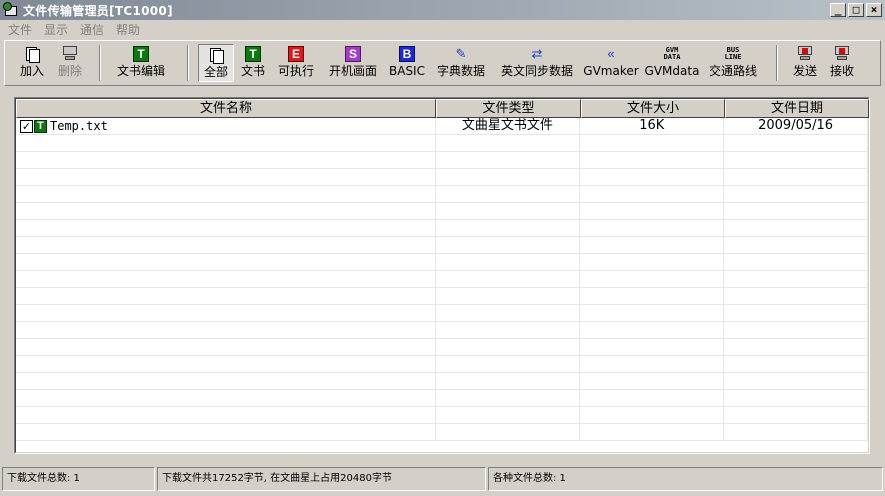  What do you see at coordinates (216, 63) in the screenshot?
I see `filter-all-button: 全部` at bounding box center [216, 63].